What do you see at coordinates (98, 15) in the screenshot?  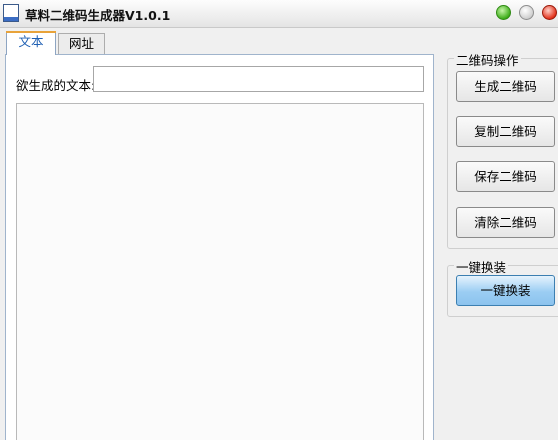 I see `window-title: 草料二维码生成器V1.0.1` at bounding box center [98, 15].